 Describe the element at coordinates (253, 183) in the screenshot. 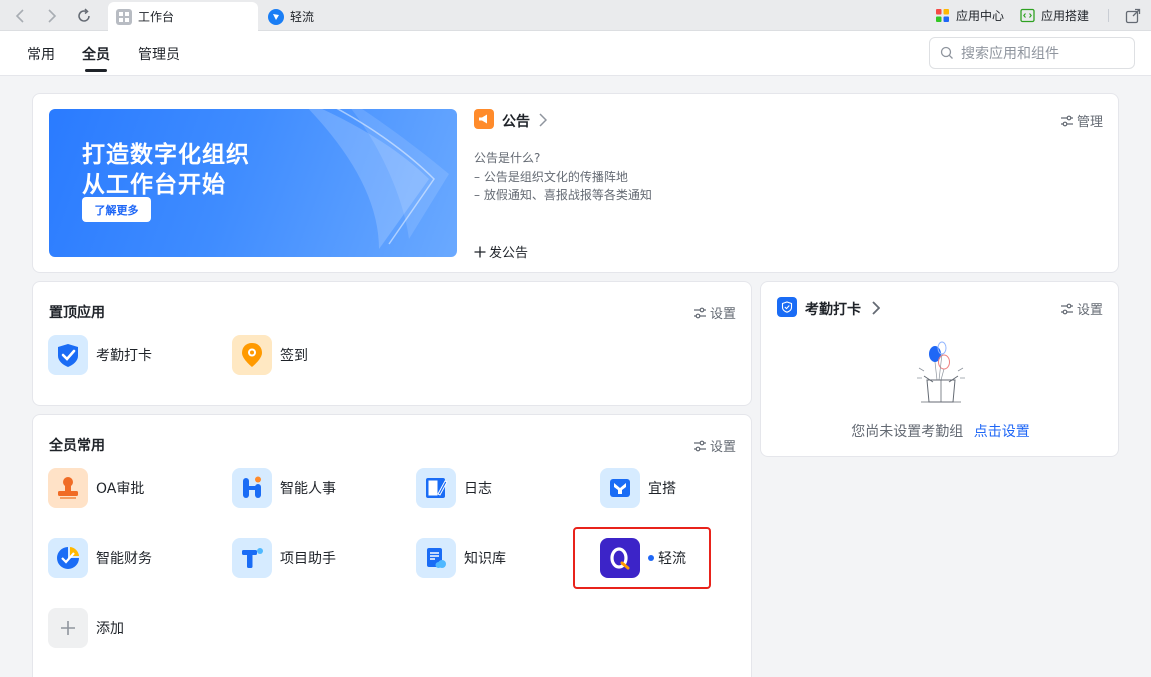

I see `promo-banner: 打造数字化组织 从工作台开始 了解更多` at that location.